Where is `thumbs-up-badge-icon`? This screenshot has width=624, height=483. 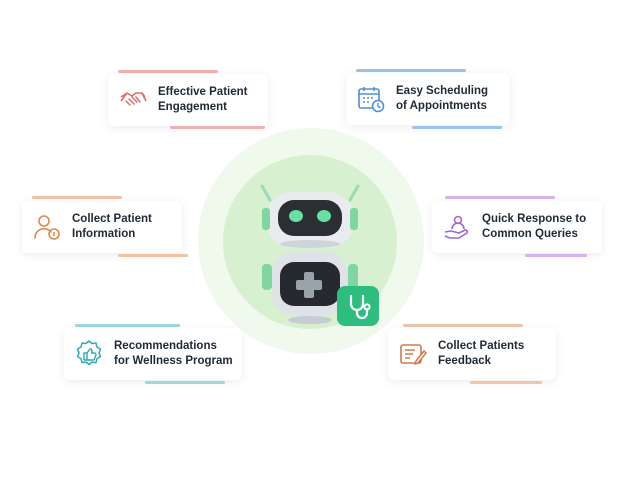
thumbs-up-badge-icon is located at coordinates (89, 353).